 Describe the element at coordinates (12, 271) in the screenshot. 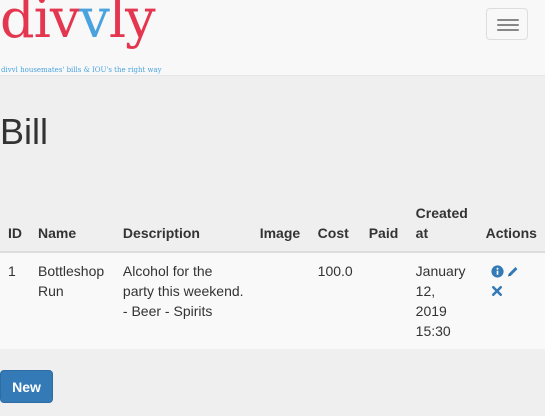

I see `cell-id: 1` at that location.